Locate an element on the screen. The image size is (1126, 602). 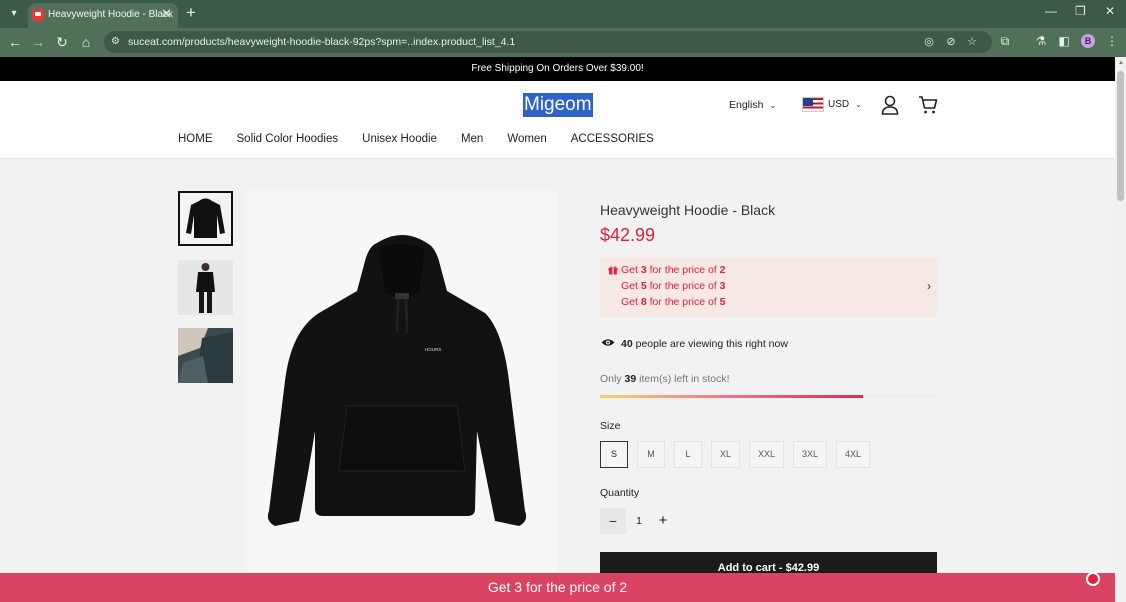
currency-label: USD is located at coordinates (839, 104).